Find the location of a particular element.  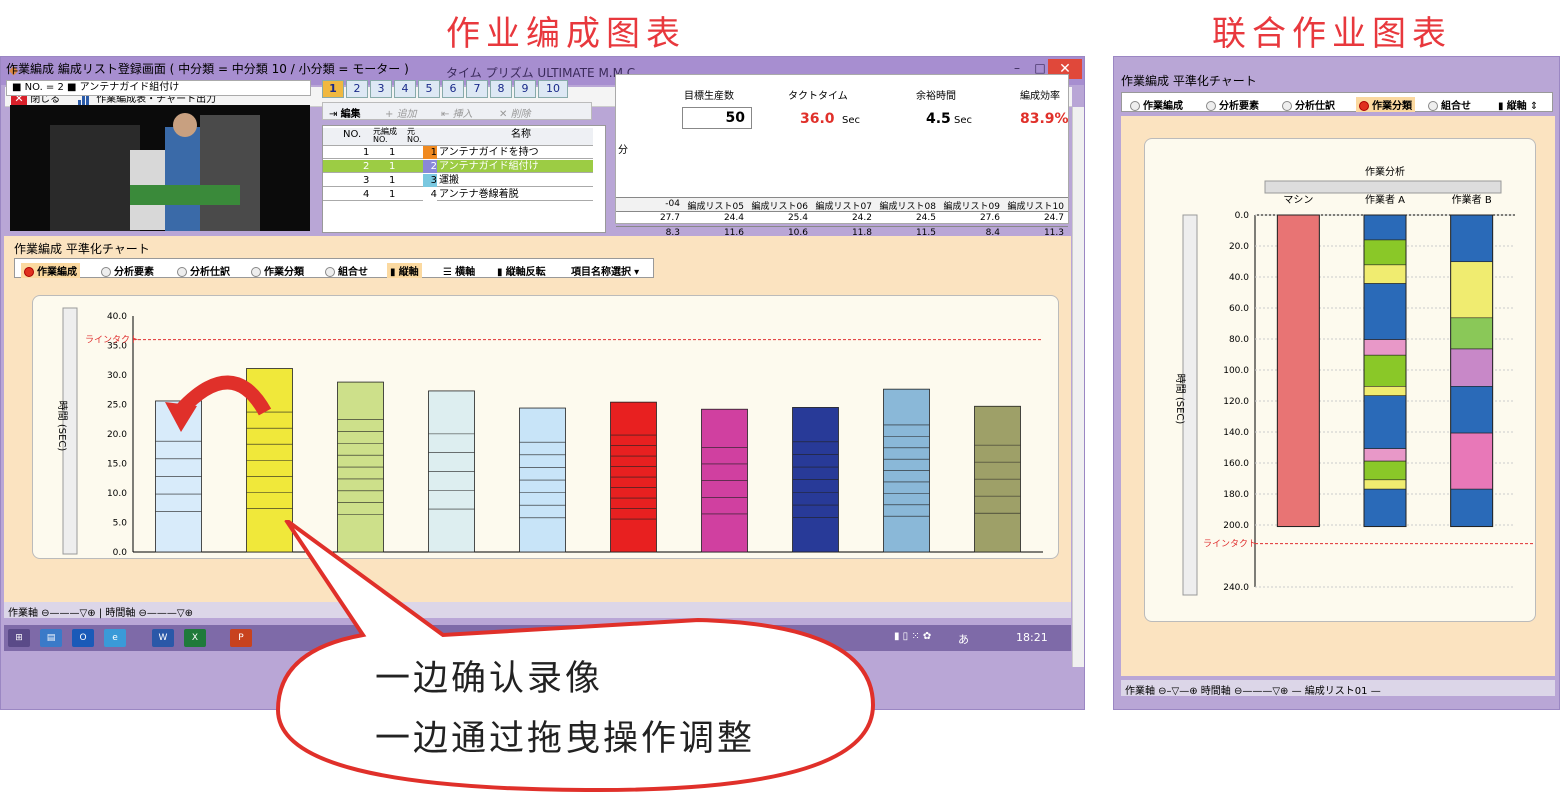

tab-combination: 組合せ is located at coordinates (346, 270).